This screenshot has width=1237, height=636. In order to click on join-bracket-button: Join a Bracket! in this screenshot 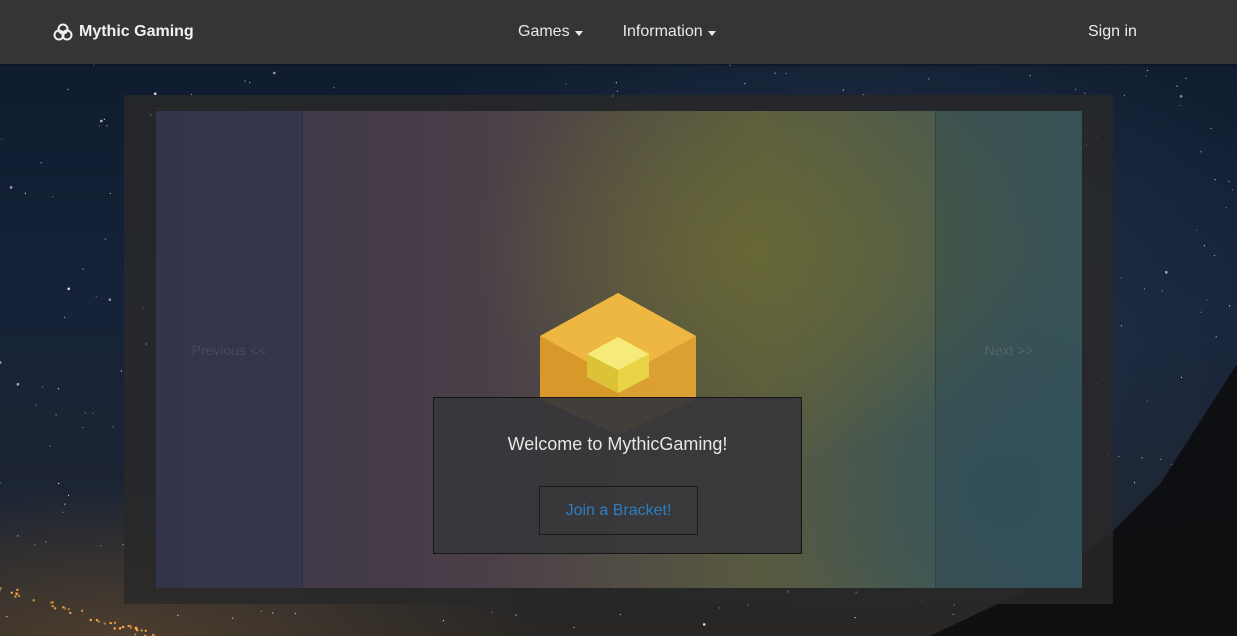, I will do `click(618, 510)`.